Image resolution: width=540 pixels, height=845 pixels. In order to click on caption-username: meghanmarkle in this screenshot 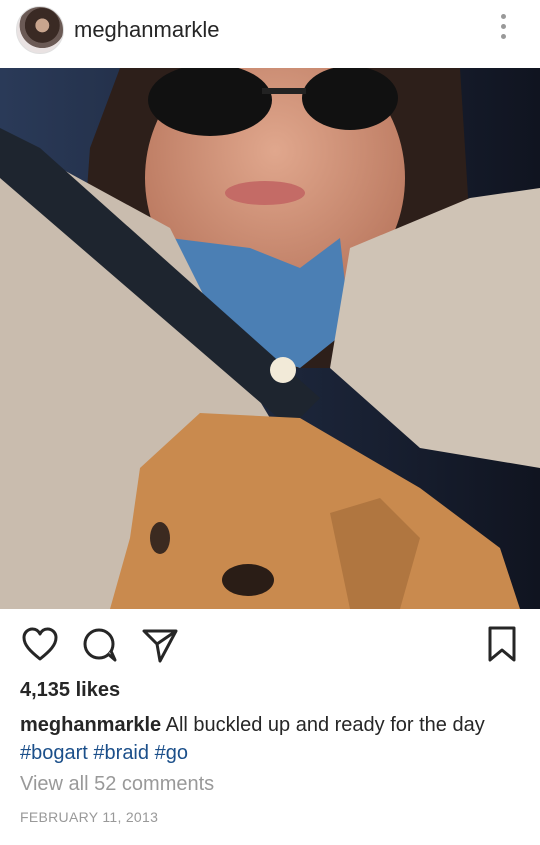, I will do `click(90, 725)`.